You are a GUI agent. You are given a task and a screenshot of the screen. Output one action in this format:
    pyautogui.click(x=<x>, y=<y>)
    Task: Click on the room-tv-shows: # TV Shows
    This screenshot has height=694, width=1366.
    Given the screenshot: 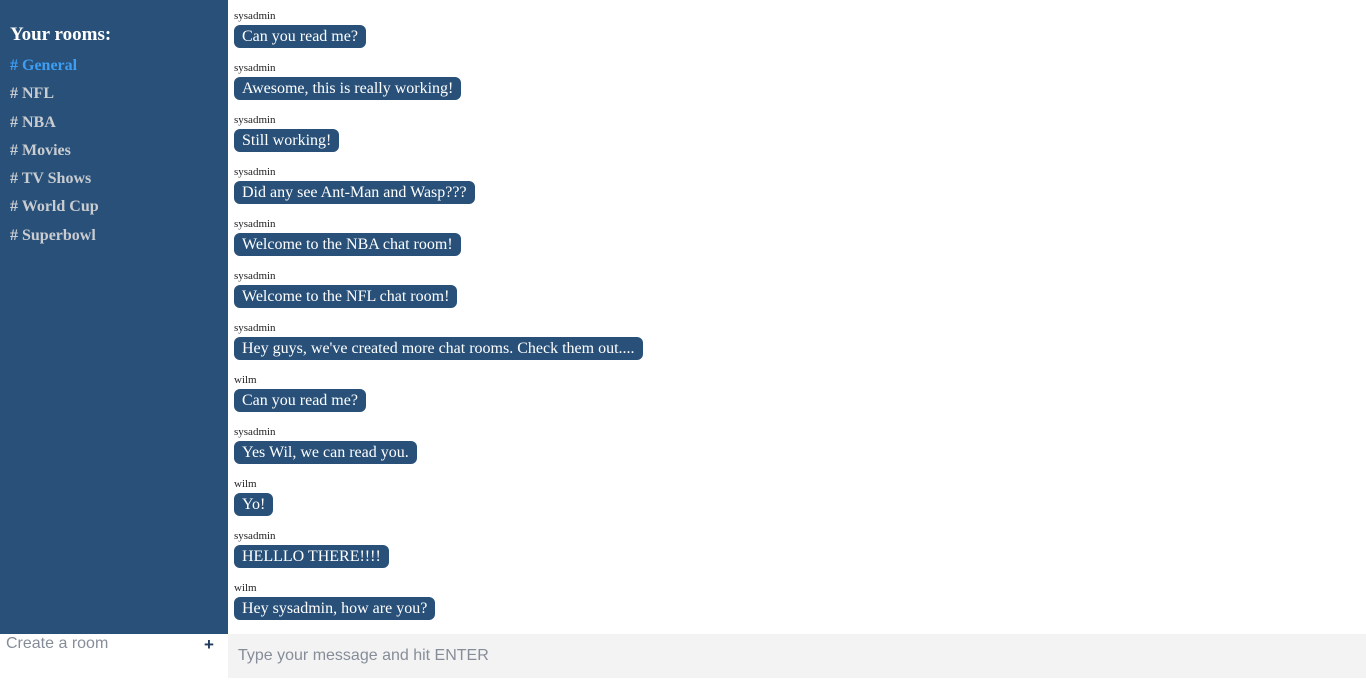 What is the action you would take?
    pyautogui.click(x=54, y=183)
    